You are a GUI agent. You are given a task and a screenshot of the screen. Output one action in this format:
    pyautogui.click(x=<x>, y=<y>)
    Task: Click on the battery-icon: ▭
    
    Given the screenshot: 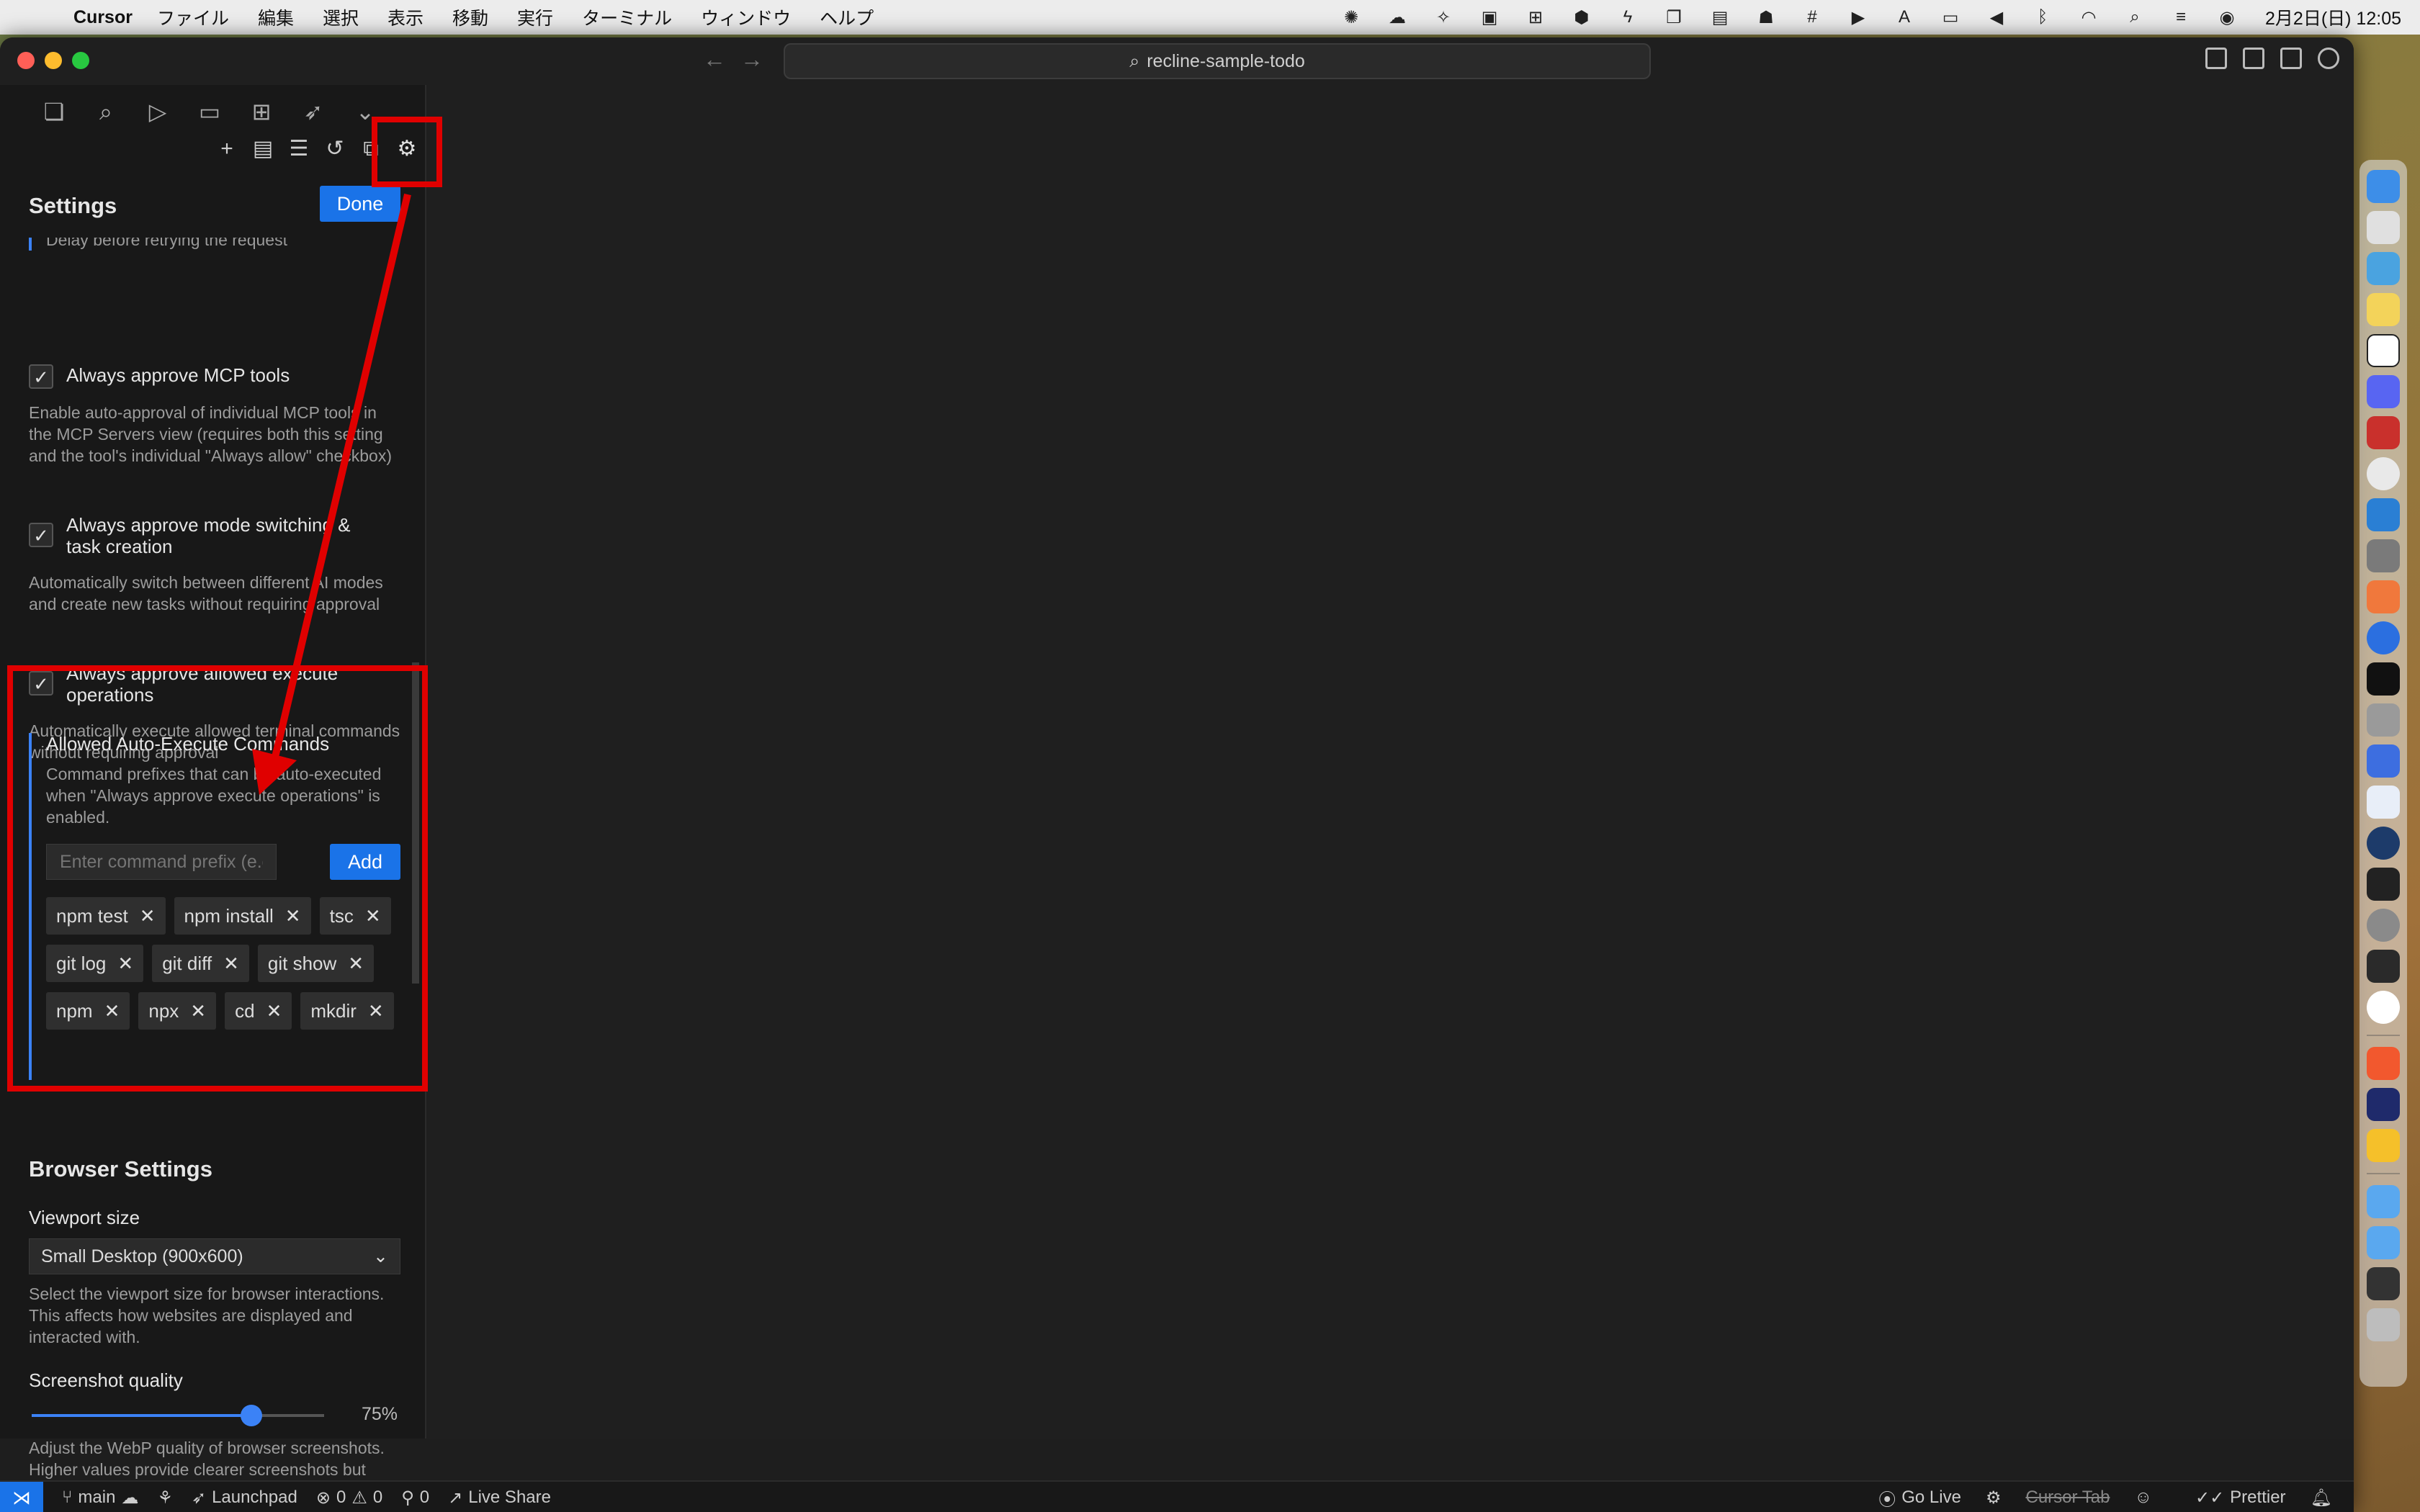 What is the action you would take?
    pyautogui.click(x=1951, y=17)
    